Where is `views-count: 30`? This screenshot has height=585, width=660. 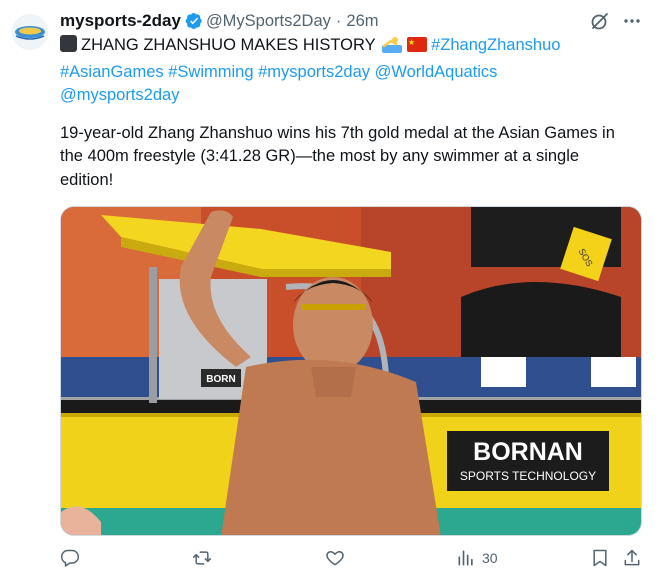
views-count: 30 is located at coordinates (490, 558).